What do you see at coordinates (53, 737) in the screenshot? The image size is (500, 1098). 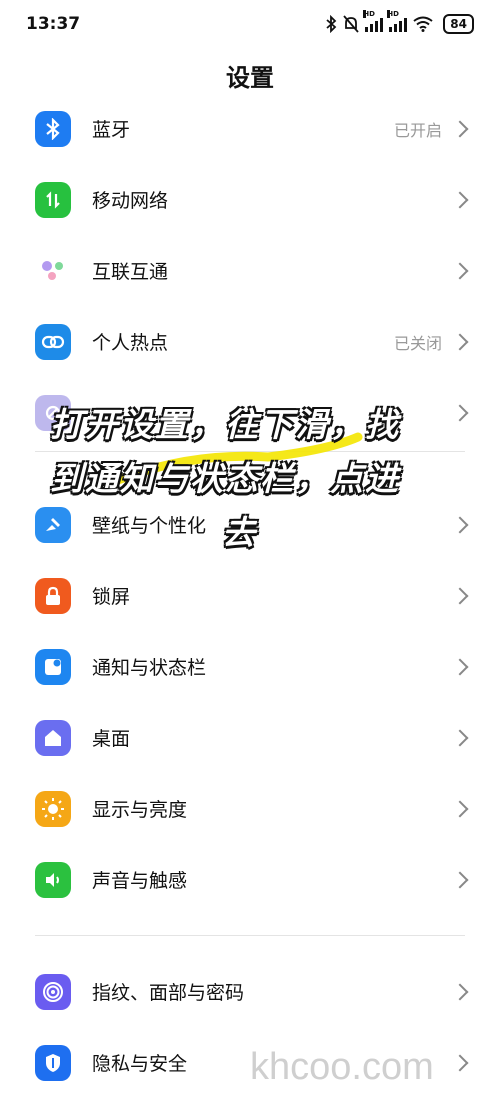 I see `home-icon` at bounding box center [53, 737].